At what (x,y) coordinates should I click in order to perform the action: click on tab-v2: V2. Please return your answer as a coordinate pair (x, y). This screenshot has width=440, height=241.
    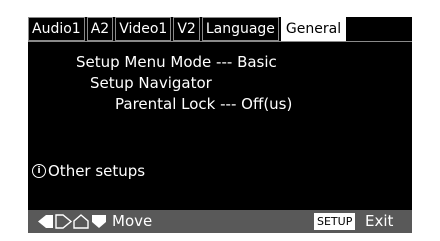
    Looking at the image, I should click on (186, 29).